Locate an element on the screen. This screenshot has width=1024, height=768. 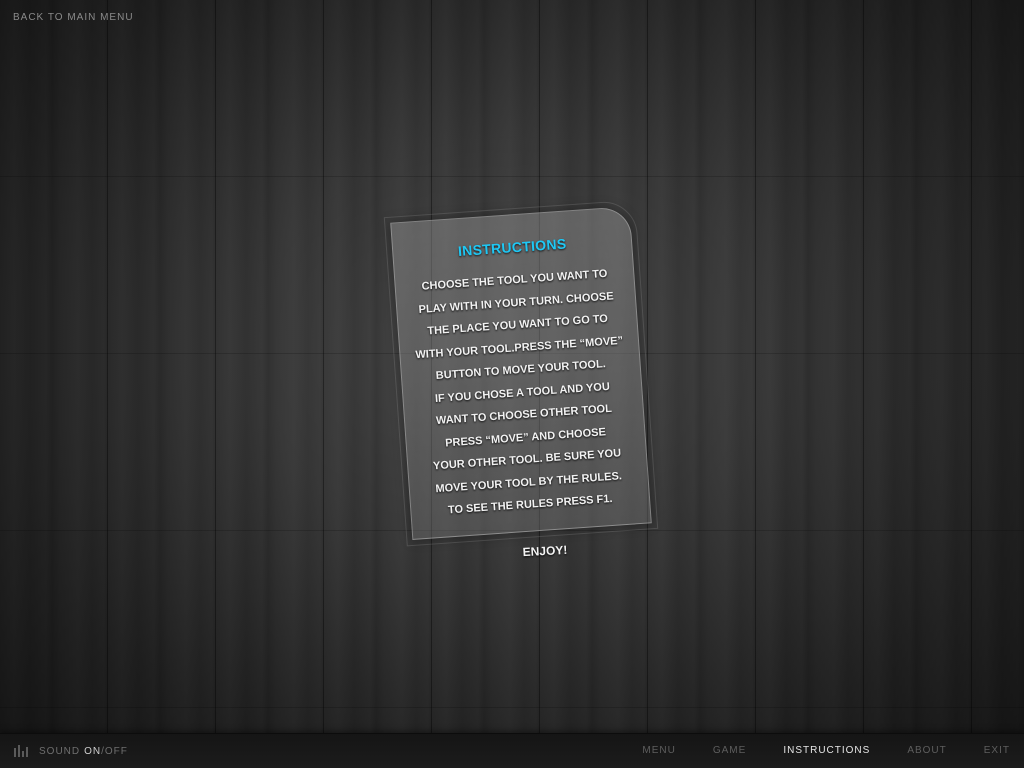
card-title: INSTRUCTIONS is located at coordinates (512, 247).